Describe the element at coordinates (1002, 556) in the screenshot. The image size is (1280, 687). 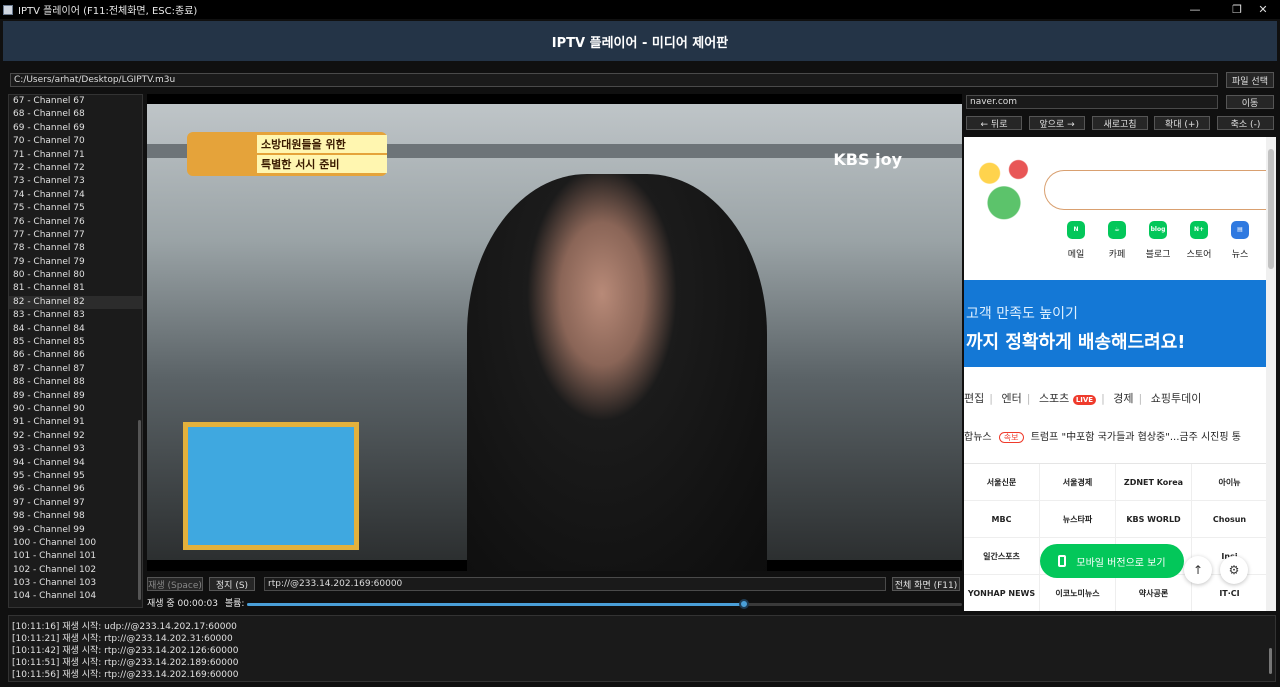
I see `press-logo: 일간스포츠` at that location.